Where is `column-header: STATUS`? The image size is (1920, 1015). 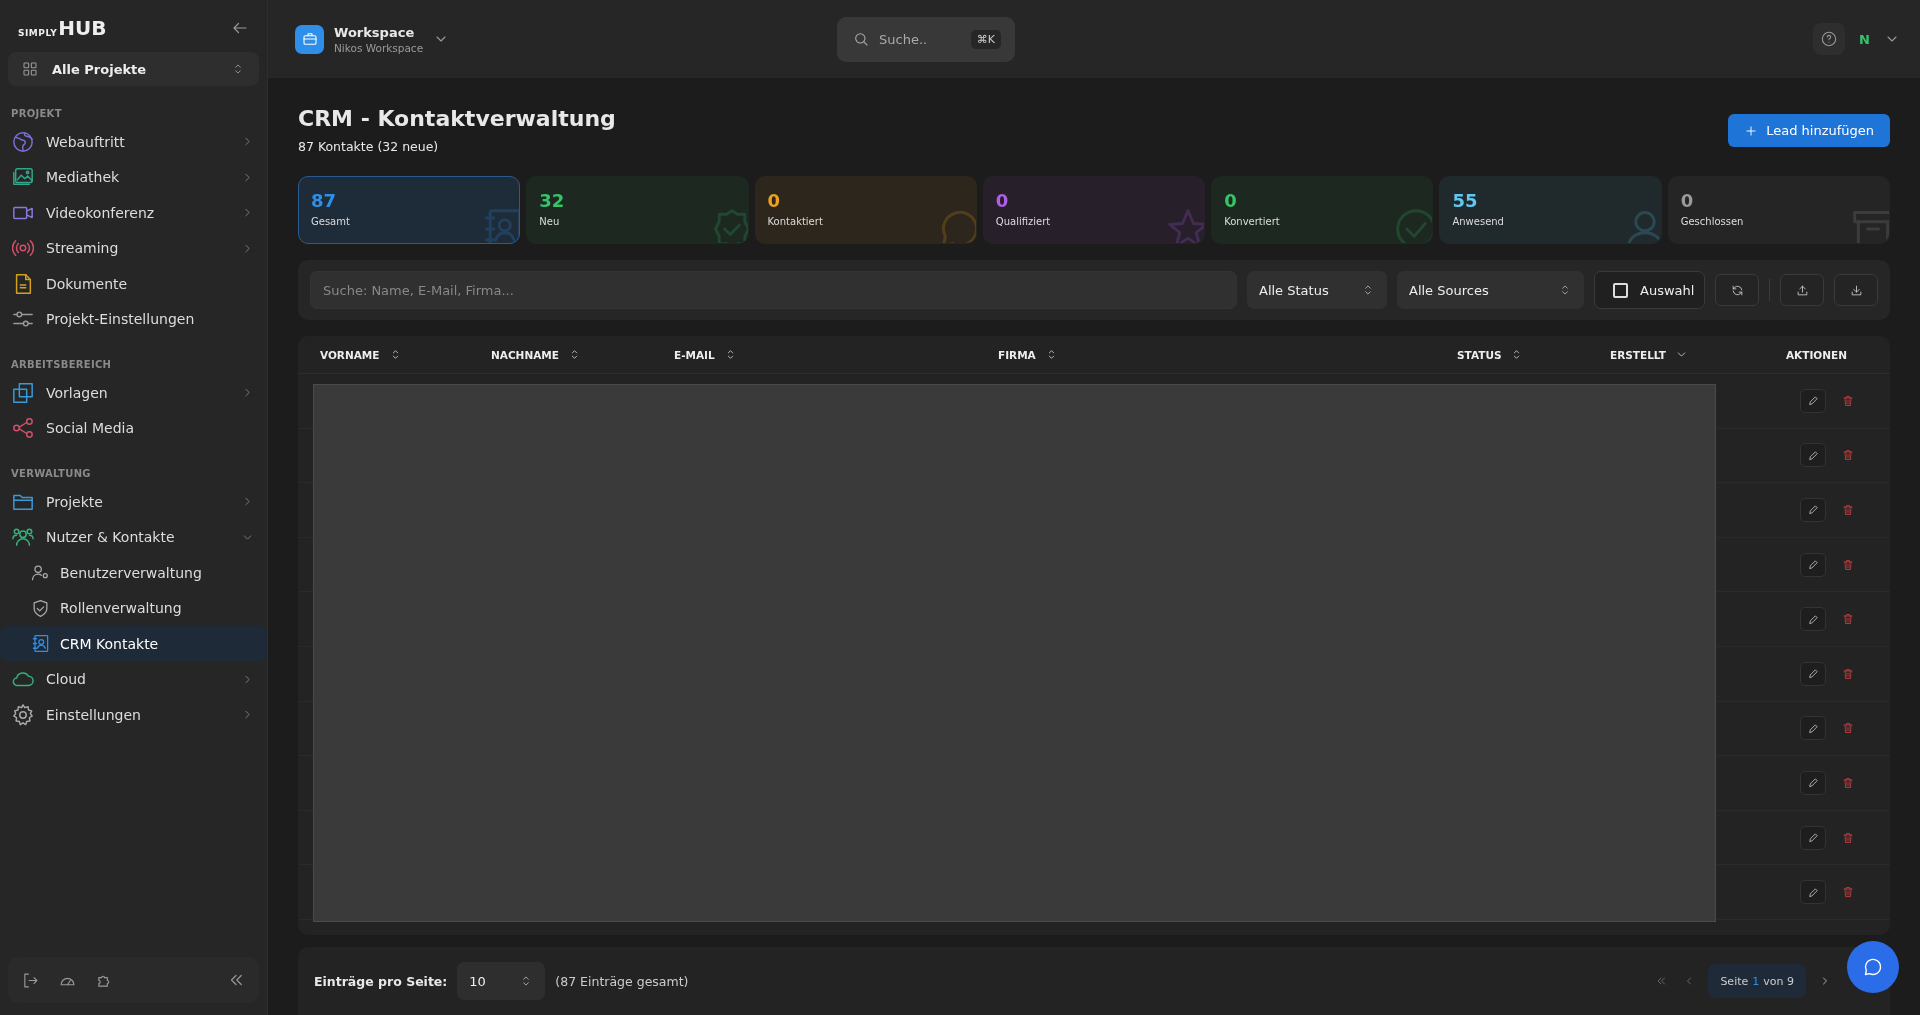
column-header: STATUS is located at coordinates (1533, 354).